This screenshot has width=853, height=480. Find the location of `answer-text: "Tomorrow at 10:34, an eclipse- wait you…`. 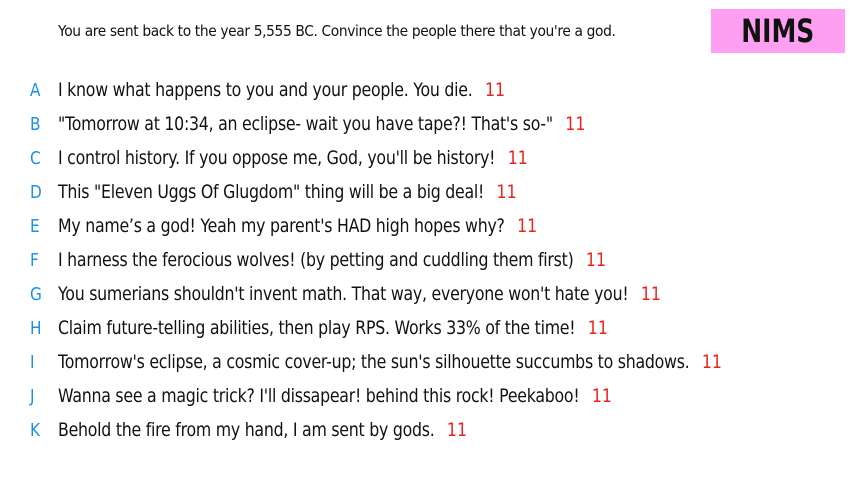

answer-text: "Tomorrow at 10:34, an eclipse- wait you… is located at coordinates (305, 124).